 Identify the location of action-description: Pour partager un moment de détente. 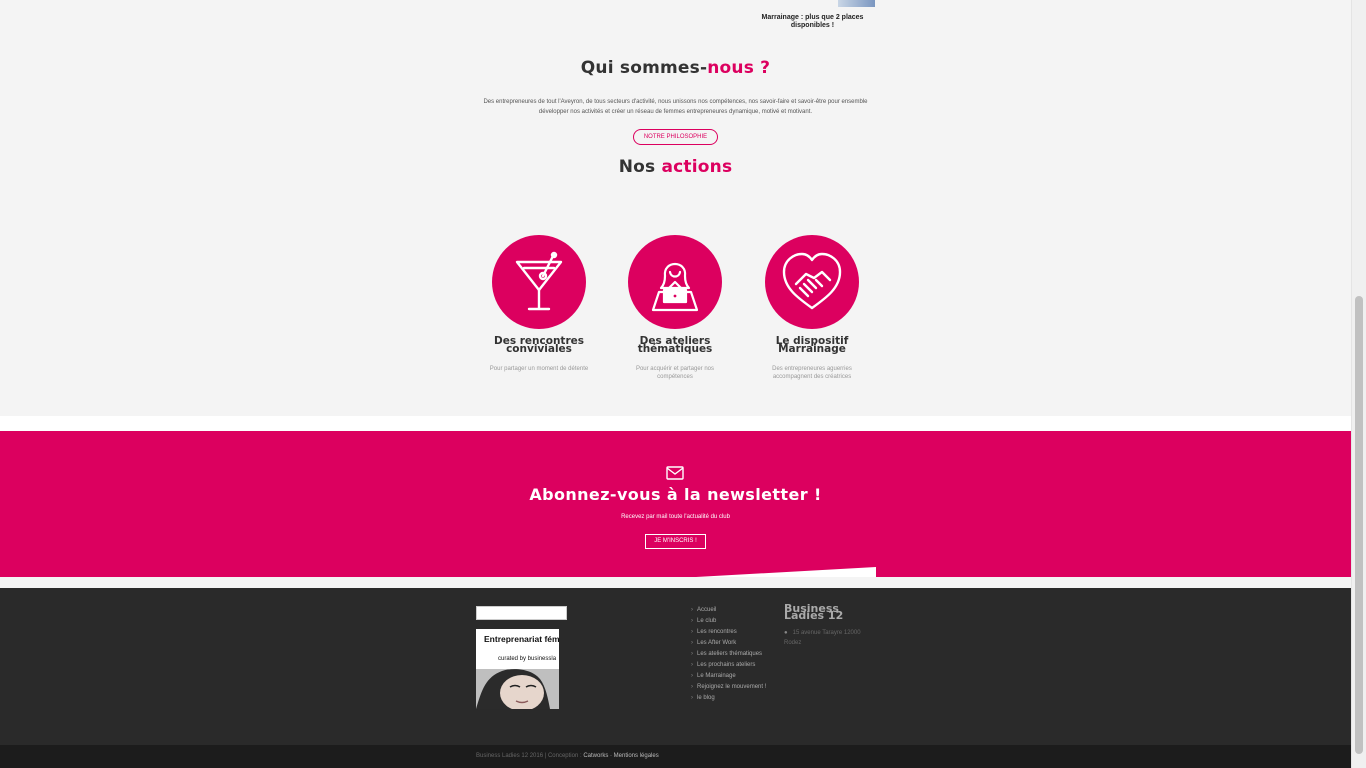
(539, 369).